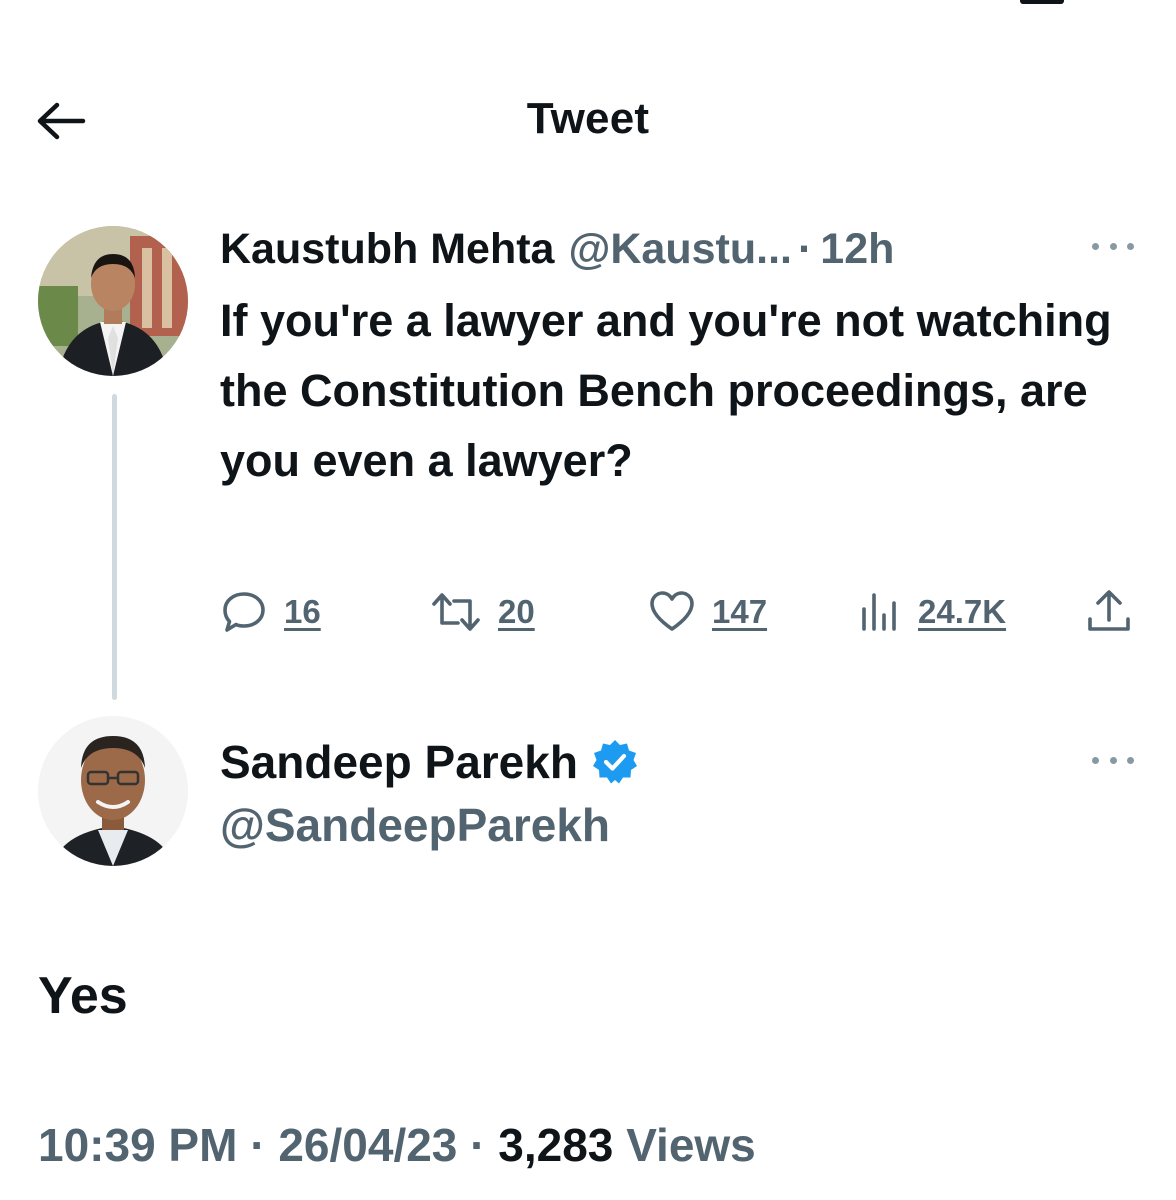 This screenshot has height=1200, width=1176. Describe the element at coordinates (482, 612) in the screenshot. I see `retweet-button: 20` at that location.